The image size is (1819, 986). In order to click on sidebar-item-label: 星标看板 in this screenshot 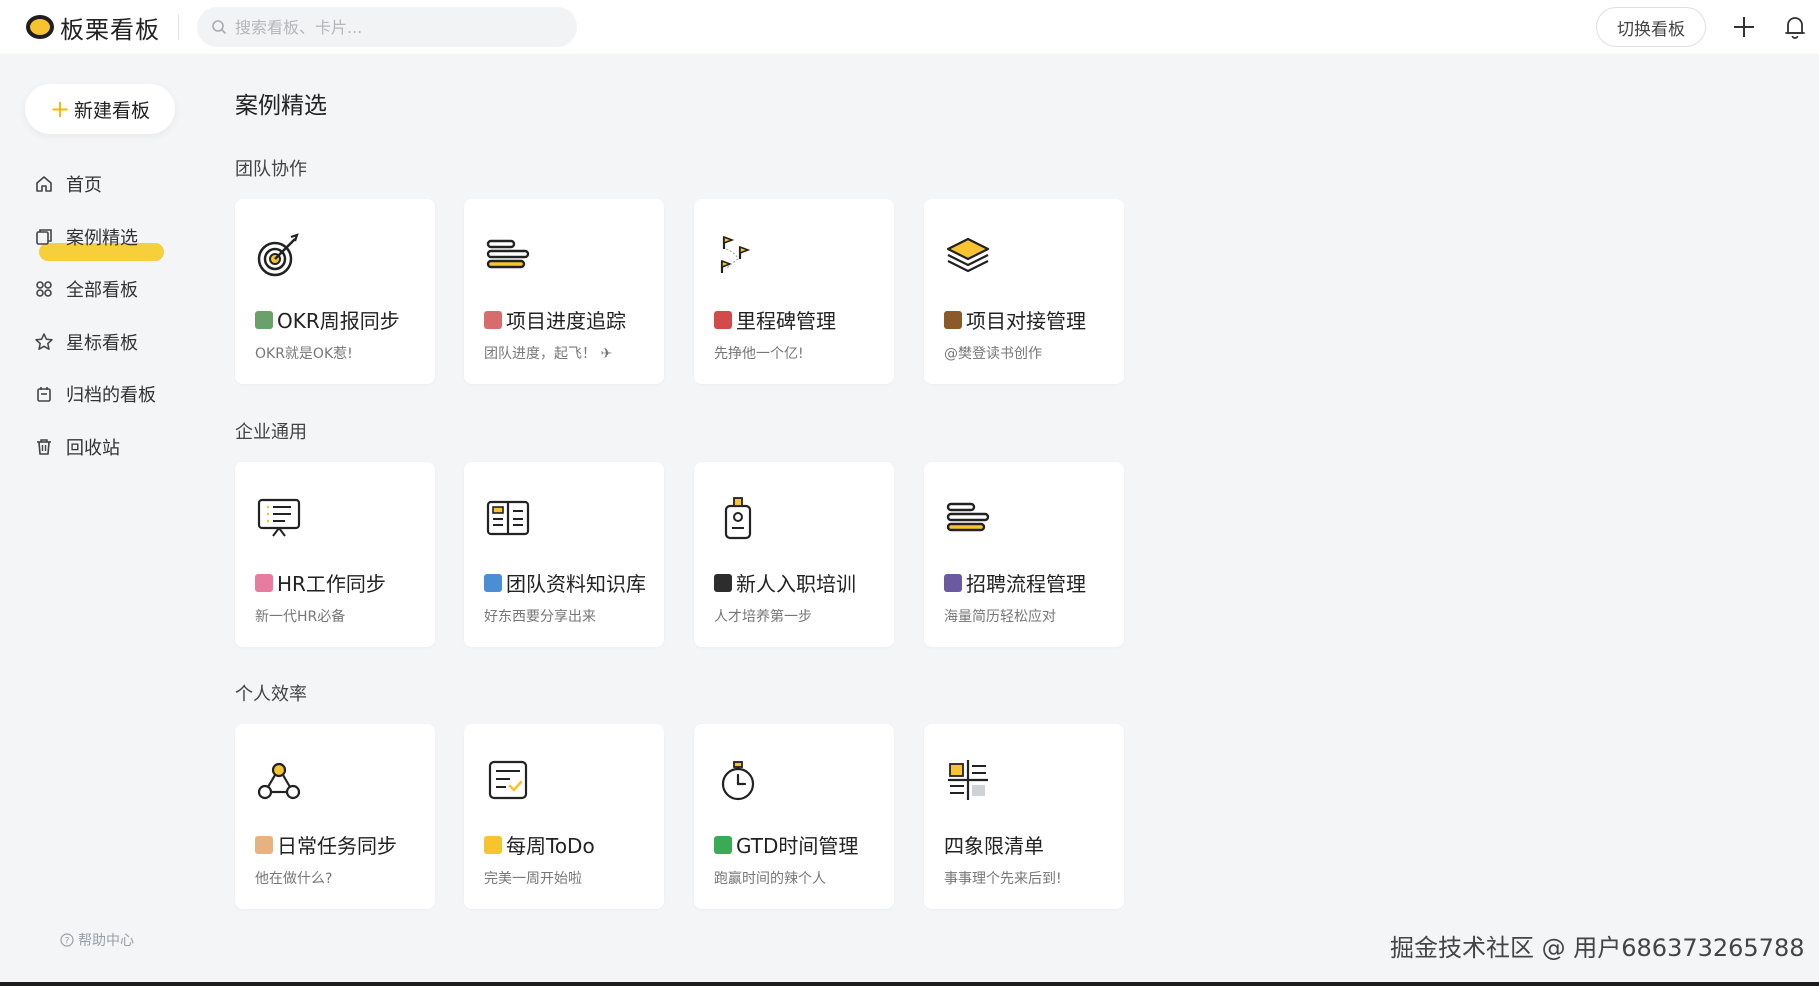, I will do `click(102, 343)`.